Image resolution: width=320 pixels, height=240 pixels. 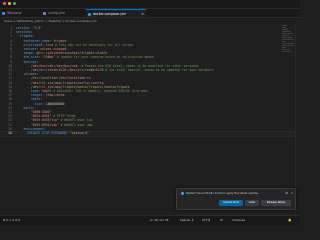 I want to click on tab-config-yml: config.yml, so click(x=63, y=13).